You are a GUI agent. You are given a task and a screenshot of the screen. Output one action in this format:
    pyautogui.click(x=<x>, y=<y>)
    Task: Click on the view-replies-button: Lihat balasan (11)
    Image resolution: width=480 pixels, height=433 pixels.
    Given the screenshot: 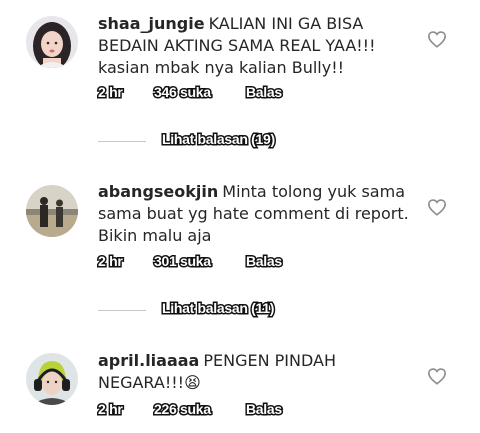 What is the action you would take?
    pyautogui.click(x=228, y=309)
    